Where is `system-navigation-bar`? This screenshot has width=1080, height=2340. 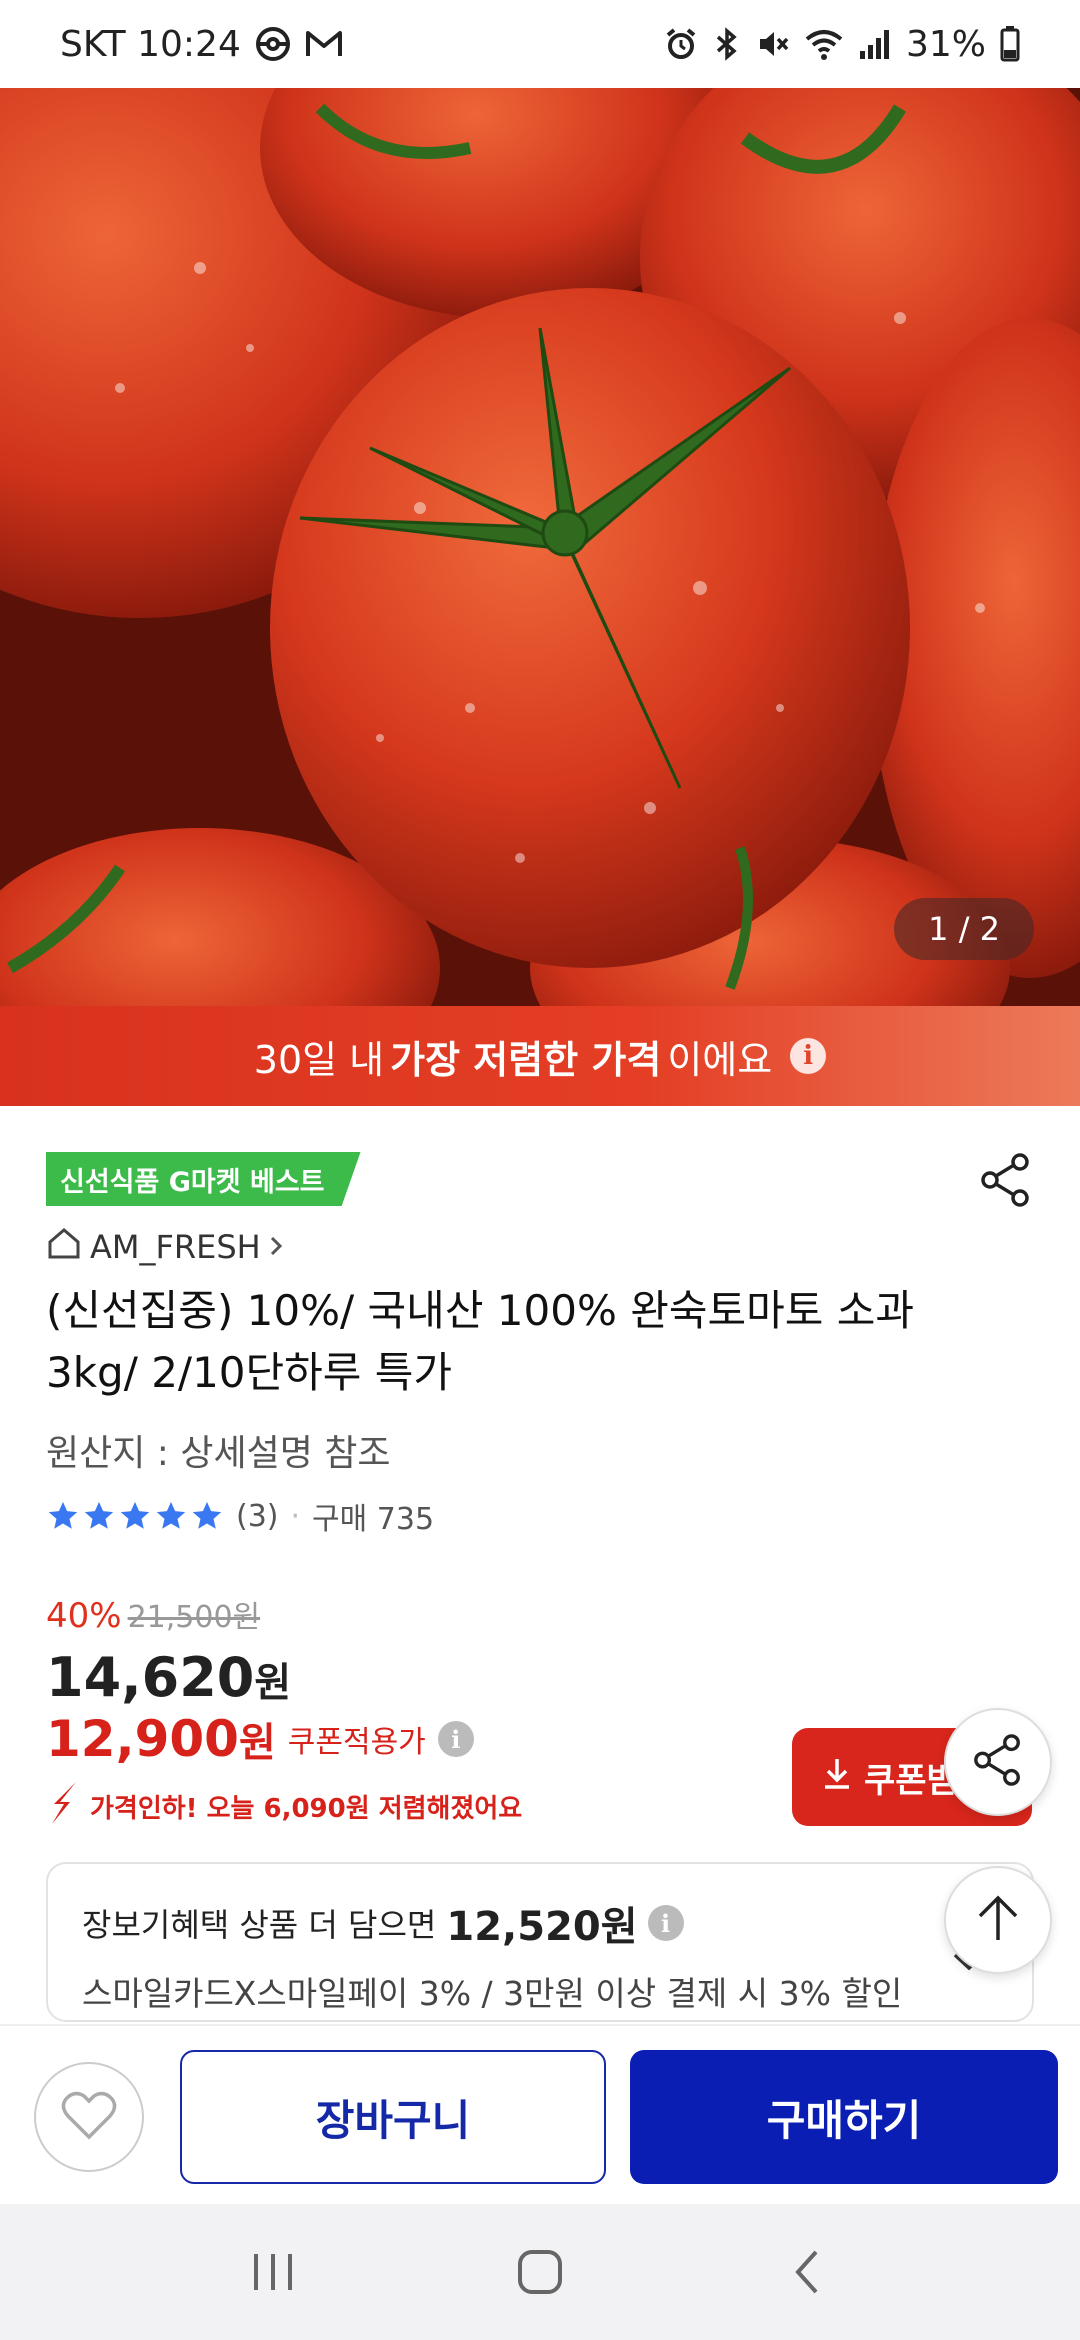
system-navigation-bar is located at coordinates (540, 2272).